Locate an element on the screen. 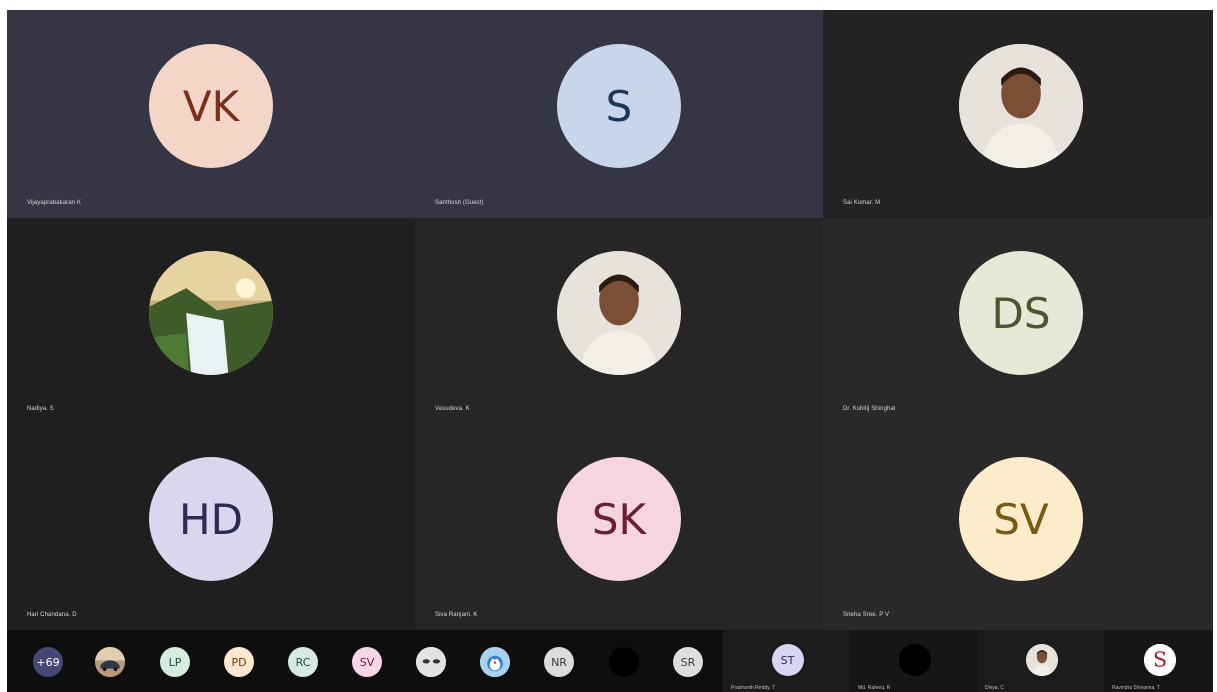 This screenshot has width=1217, height=692. participant-avatar: HD is located at coordinates (211, 519).